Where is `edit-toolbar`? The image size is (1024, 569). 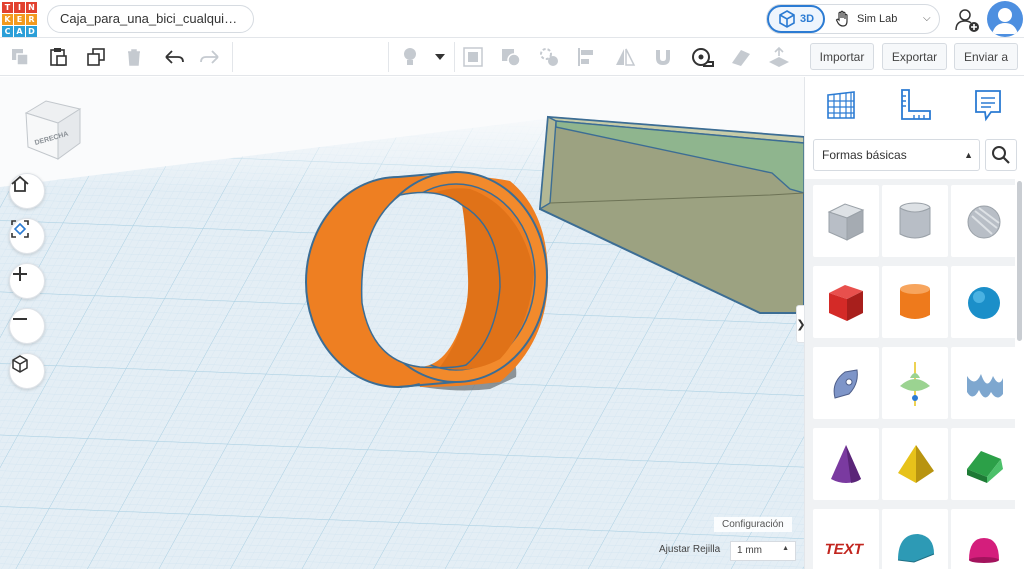
edit-toolbar is located at coordinates (402, 57).